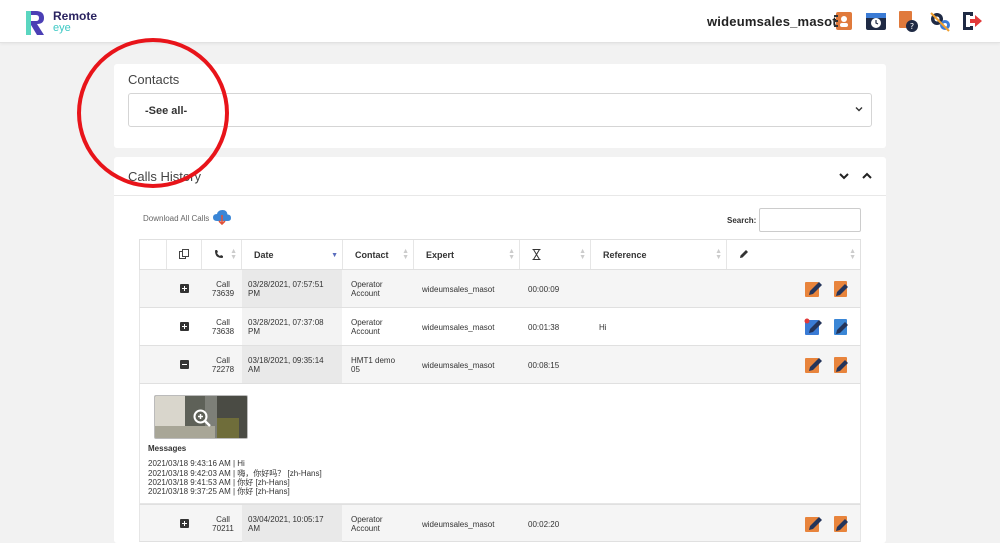  Describe the element at coordinates (555, 254) in the screenshot. I see `column-header-duration: ▲ ▼` at that location.